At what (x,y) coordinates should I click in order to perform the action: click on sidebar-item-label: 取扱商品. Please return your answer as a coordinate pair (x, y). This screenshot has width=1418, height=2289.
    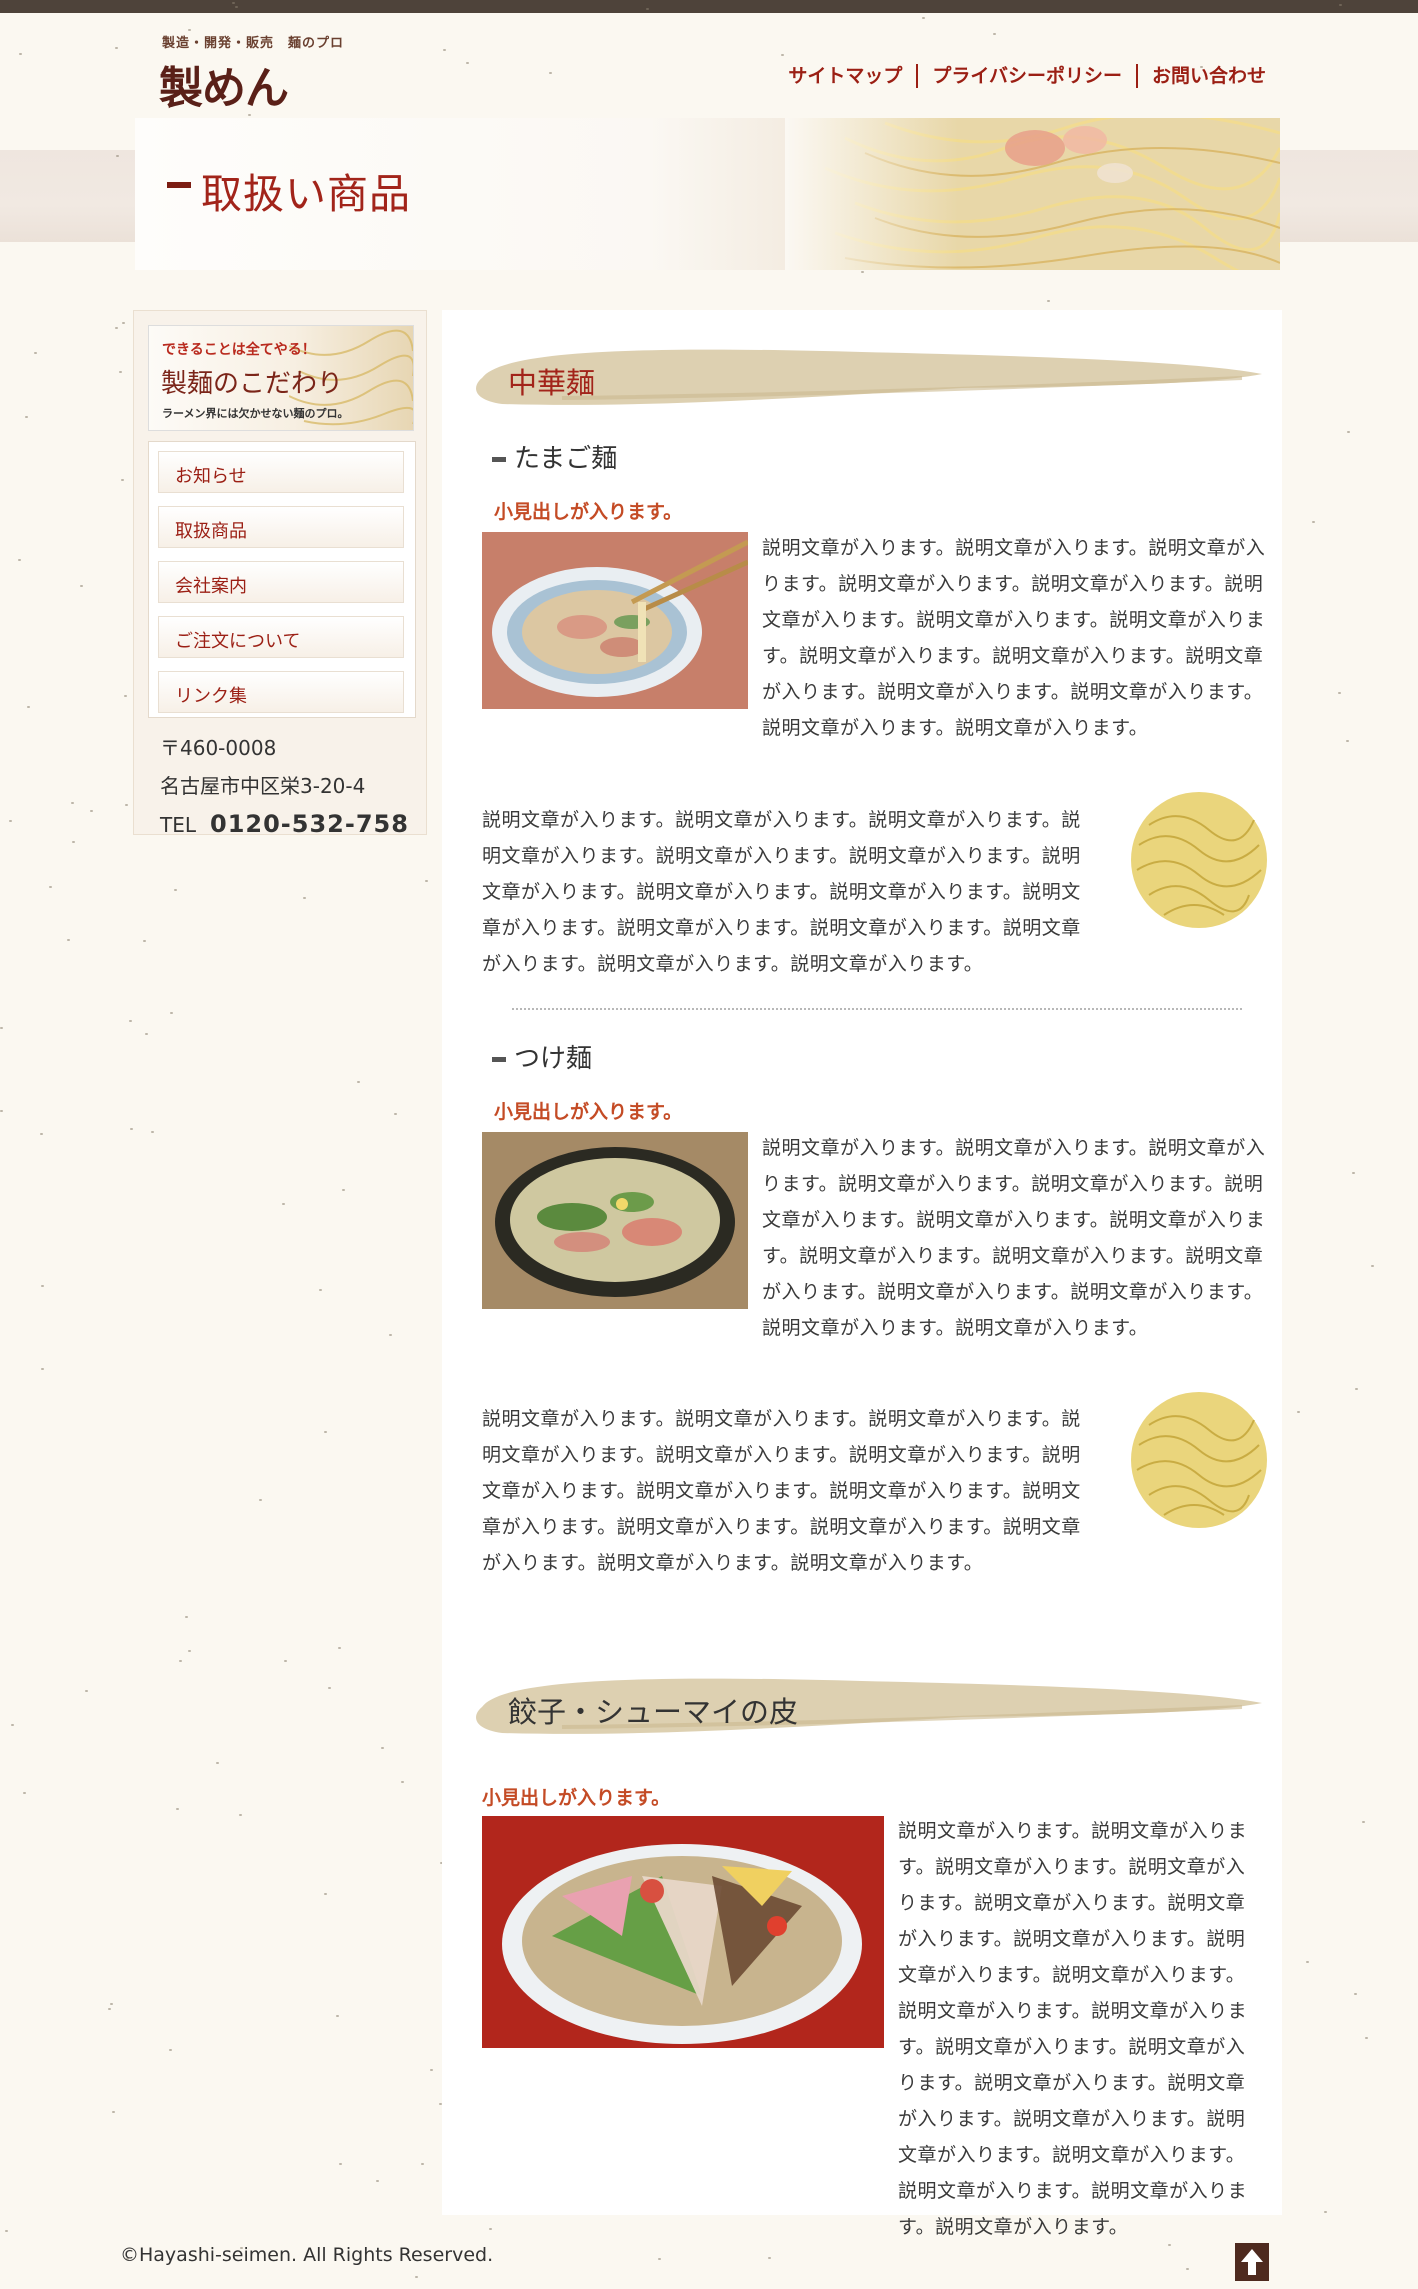
    Looking at the image, I should click on (211, 531).